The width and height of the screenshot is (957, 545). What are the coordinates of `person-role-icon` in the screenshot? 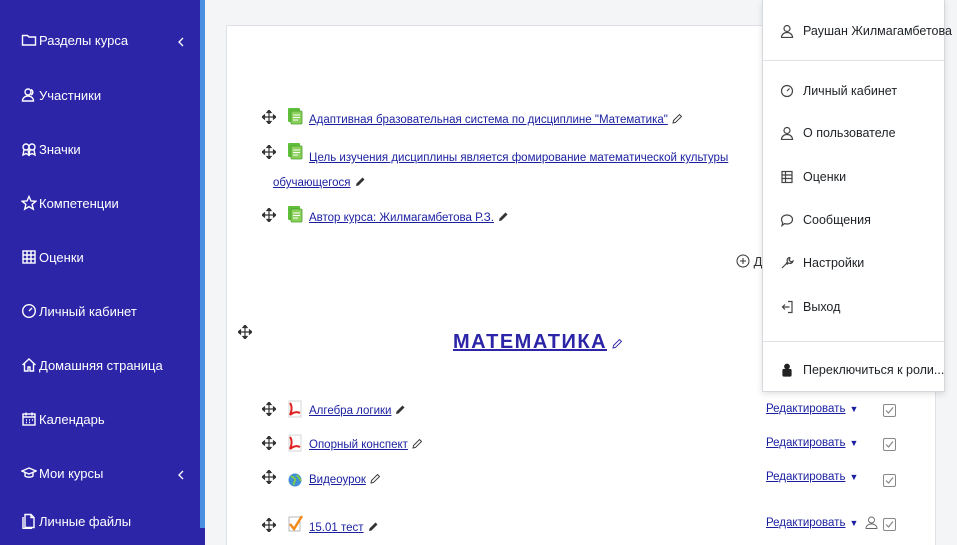 It's located at (787, 370).